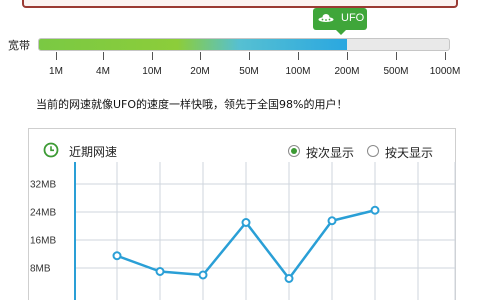  What do you see at coordinates (43, 213) in the screenshot?
I see `y-tick-label: 24MB` at bounding box center [43, 213].